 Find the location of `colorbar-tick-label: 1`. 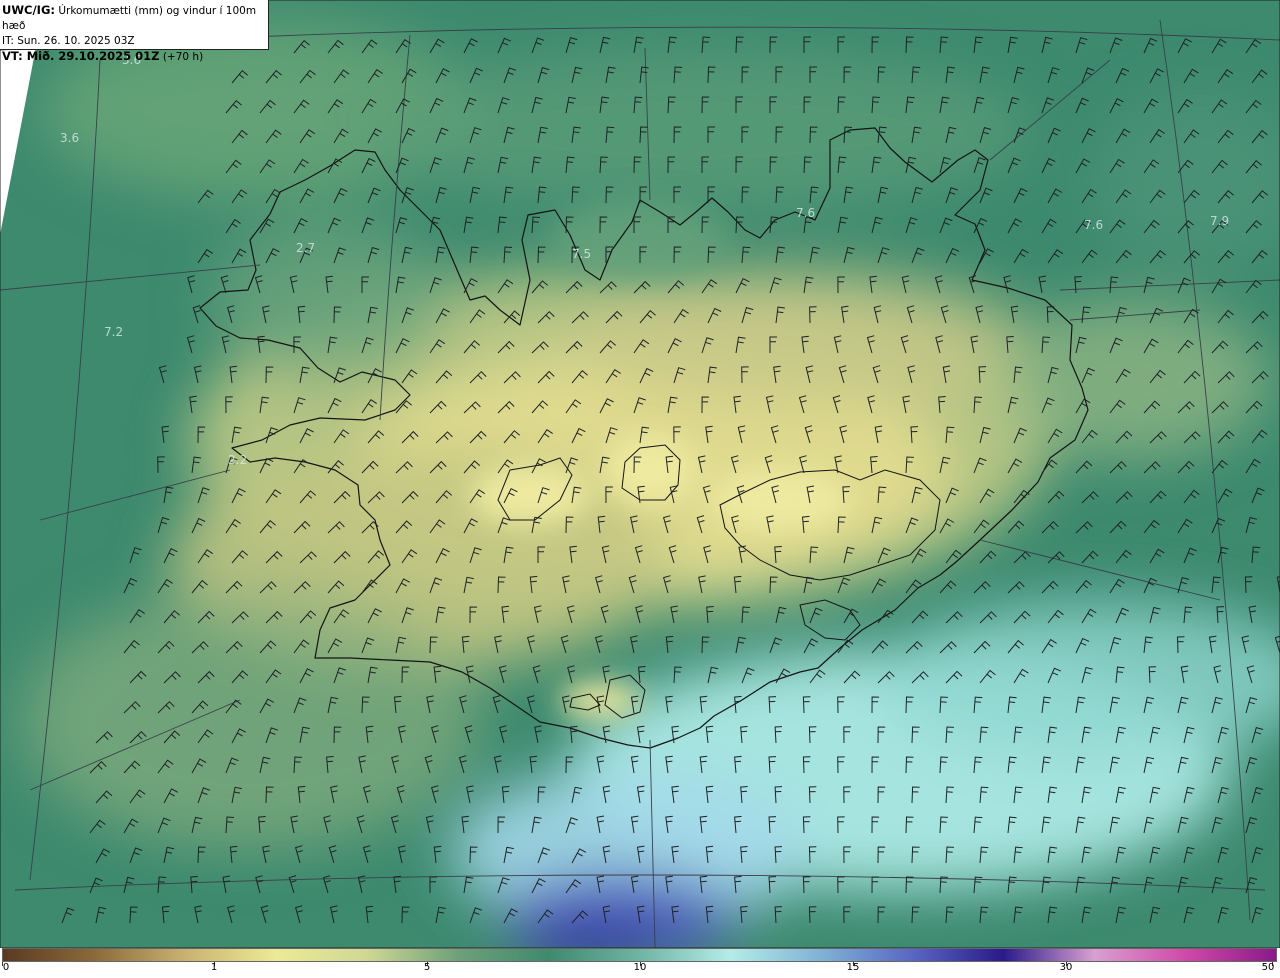

colorbar-tick-label: 1 is located at coordinates (214, 967).